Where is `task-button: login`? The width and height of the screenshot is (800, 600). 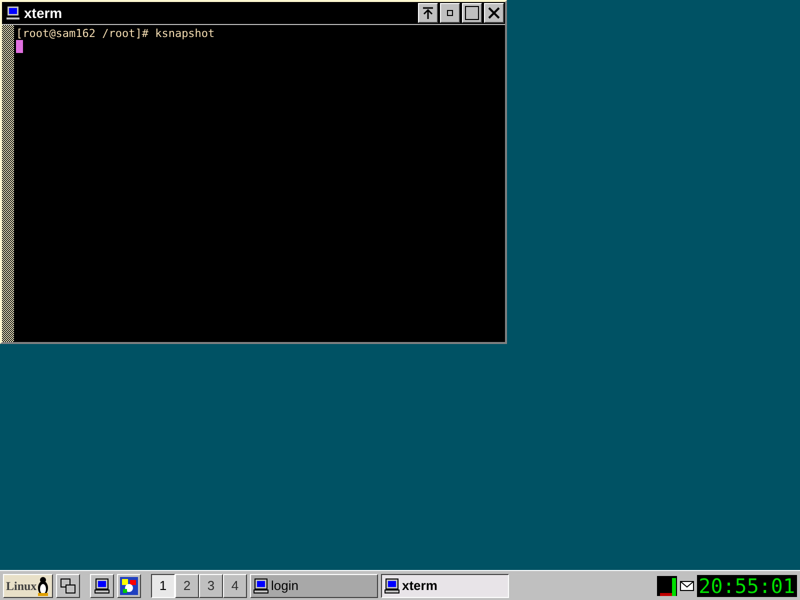 task-button: login is located at coordinates (314, 586).